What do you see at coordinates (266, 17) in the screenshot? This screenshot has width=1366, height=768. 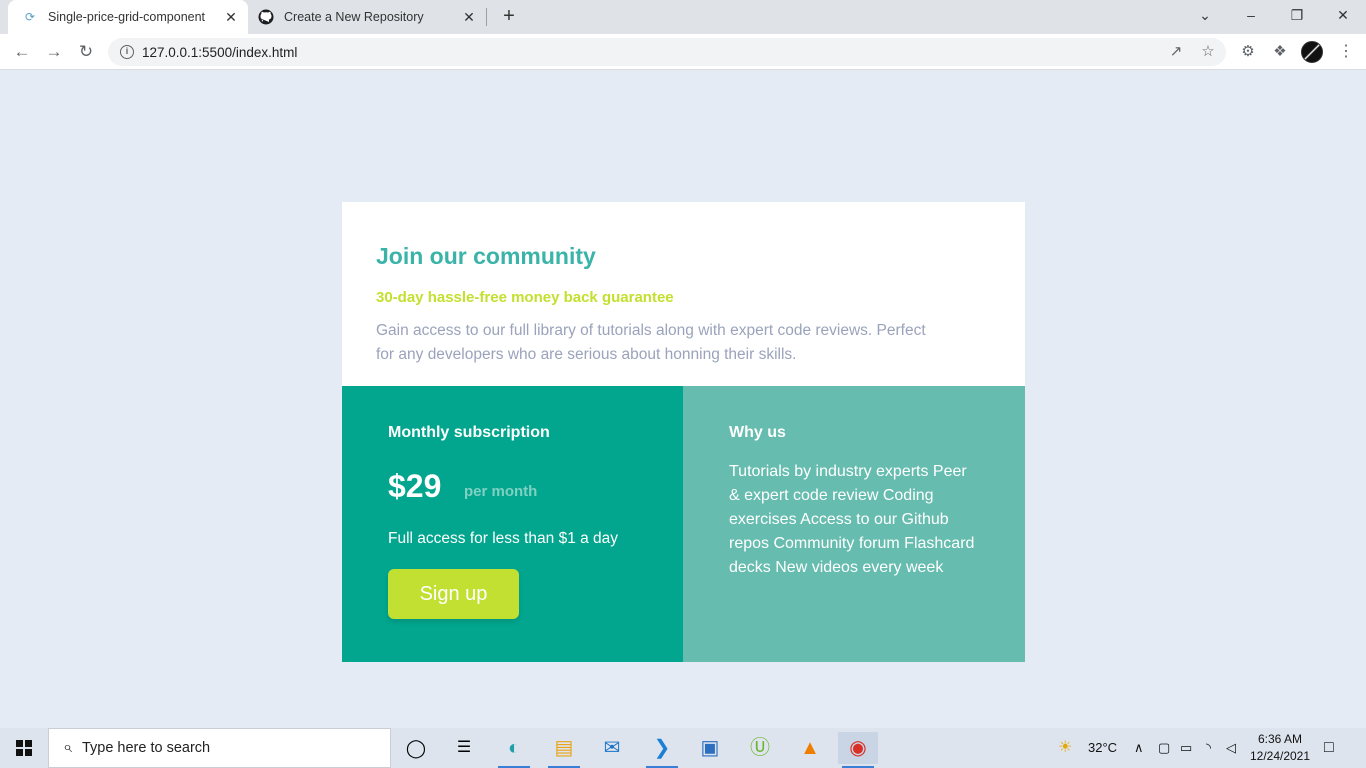 I see `github-icon` at bounding box center [266, 17].